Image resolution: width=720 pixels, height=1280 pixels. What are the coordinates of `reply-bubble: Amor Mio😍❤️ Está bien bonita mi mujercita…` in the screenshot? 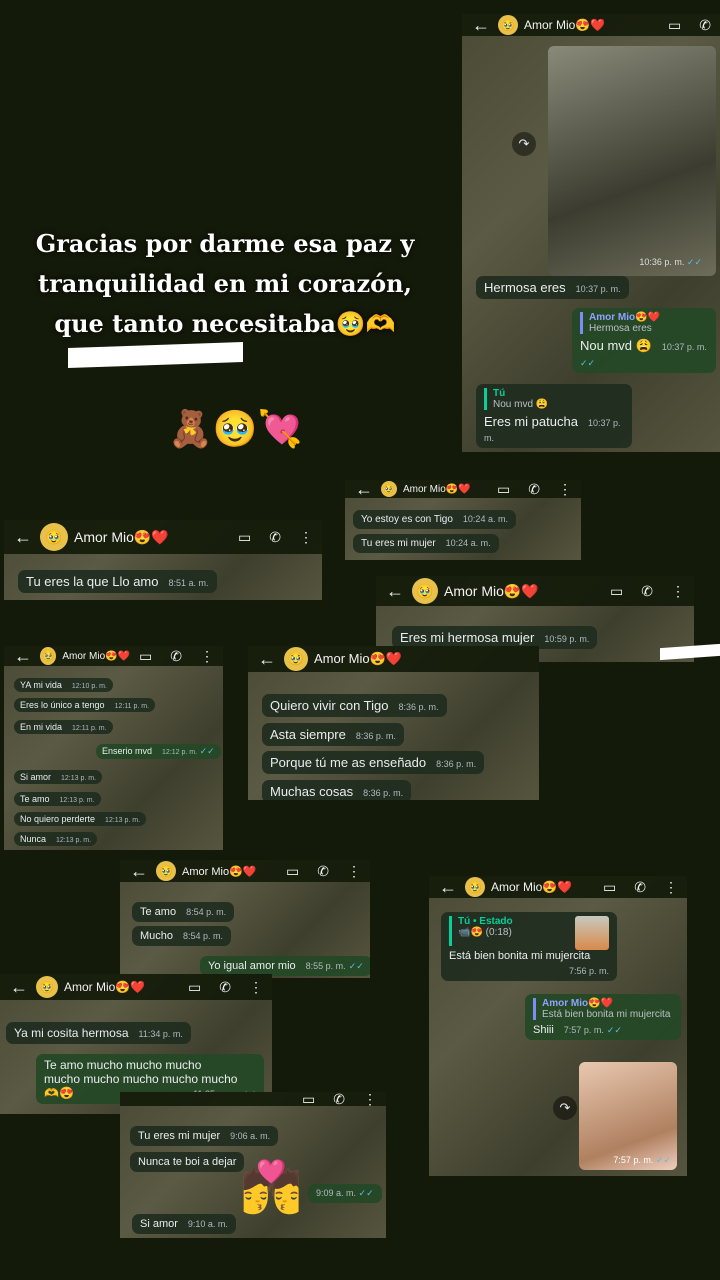 It's located at (603, 1017).